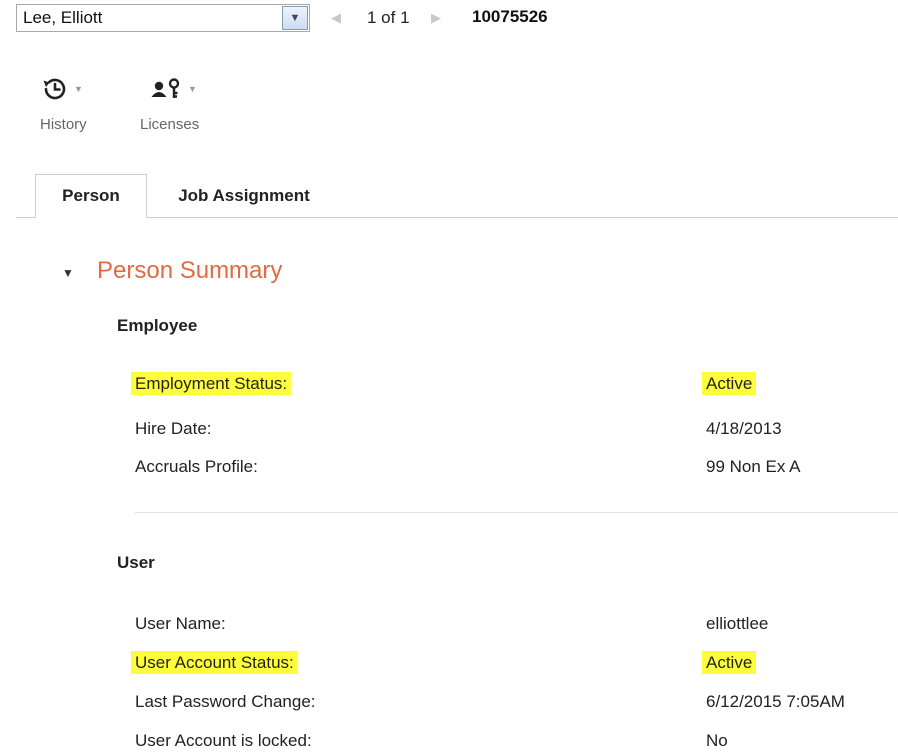 This screenshot has width=898, height=754. What do you see at coordinates (170, 124) in the screenshot?
I see `licenses-label: Licenses` at bounding box center [170, 124].